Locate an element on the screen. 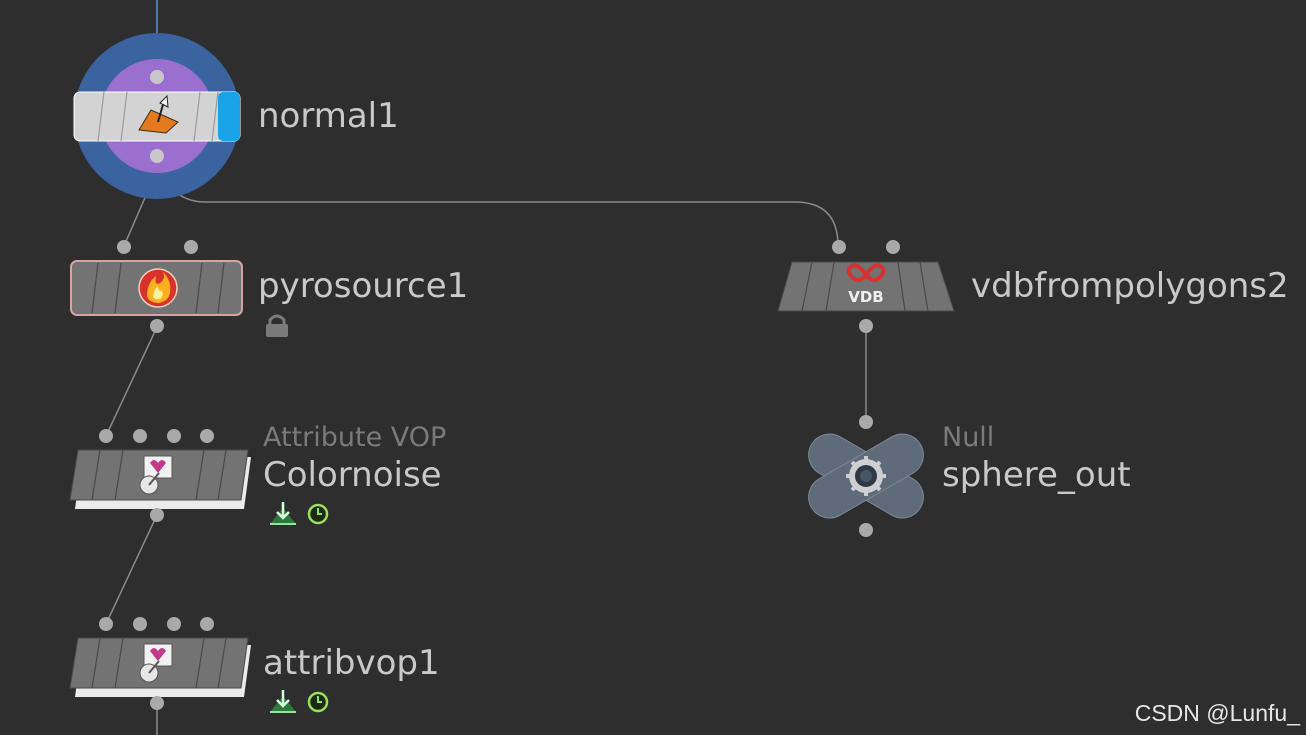  node-label-sphere-out: sphere_out is located at coordinates (1036, 475).